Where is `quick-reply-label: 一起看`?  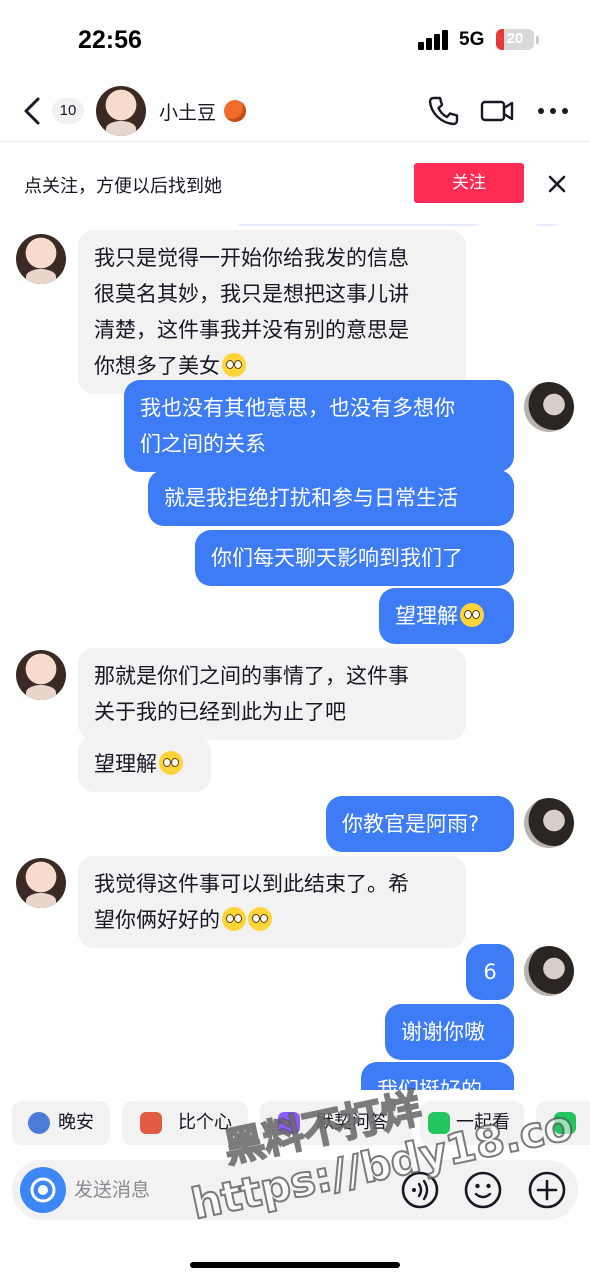 quick-reply-label: 一起看 is located at coordinates (483, 1122).